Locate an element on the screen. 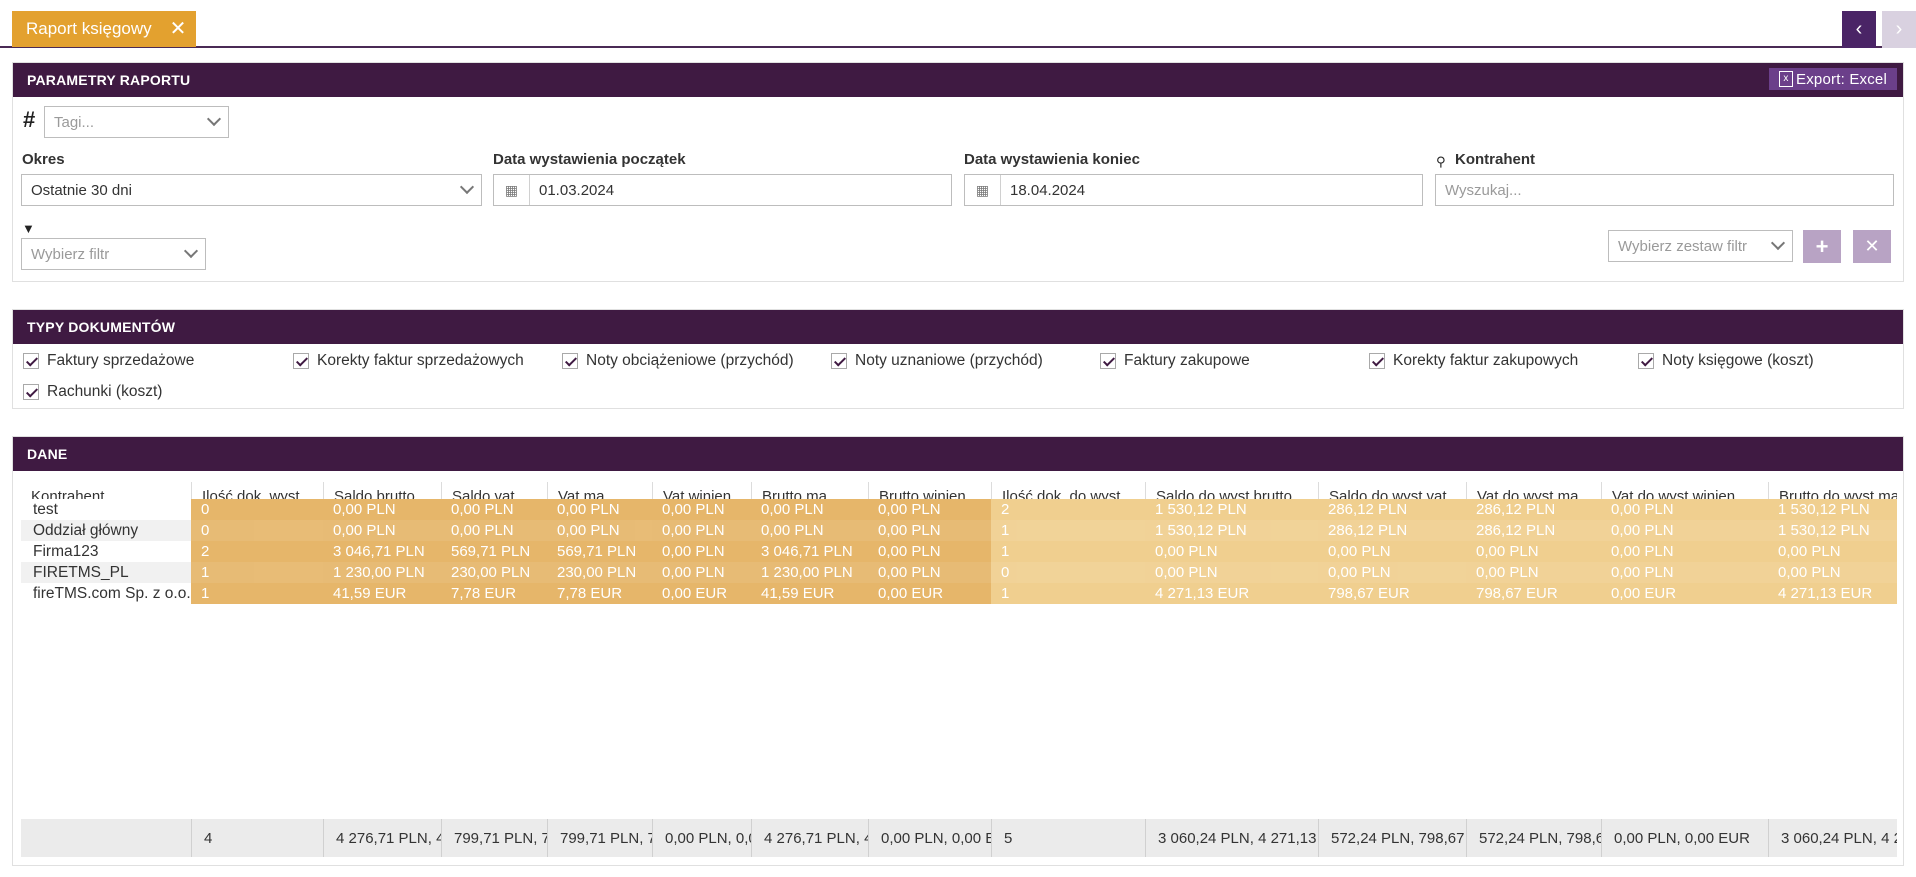 The image size is (1916, 877). kontrahent-cell: fireTMS.com Sp. z o.o. is located at coordinates (106, 593).